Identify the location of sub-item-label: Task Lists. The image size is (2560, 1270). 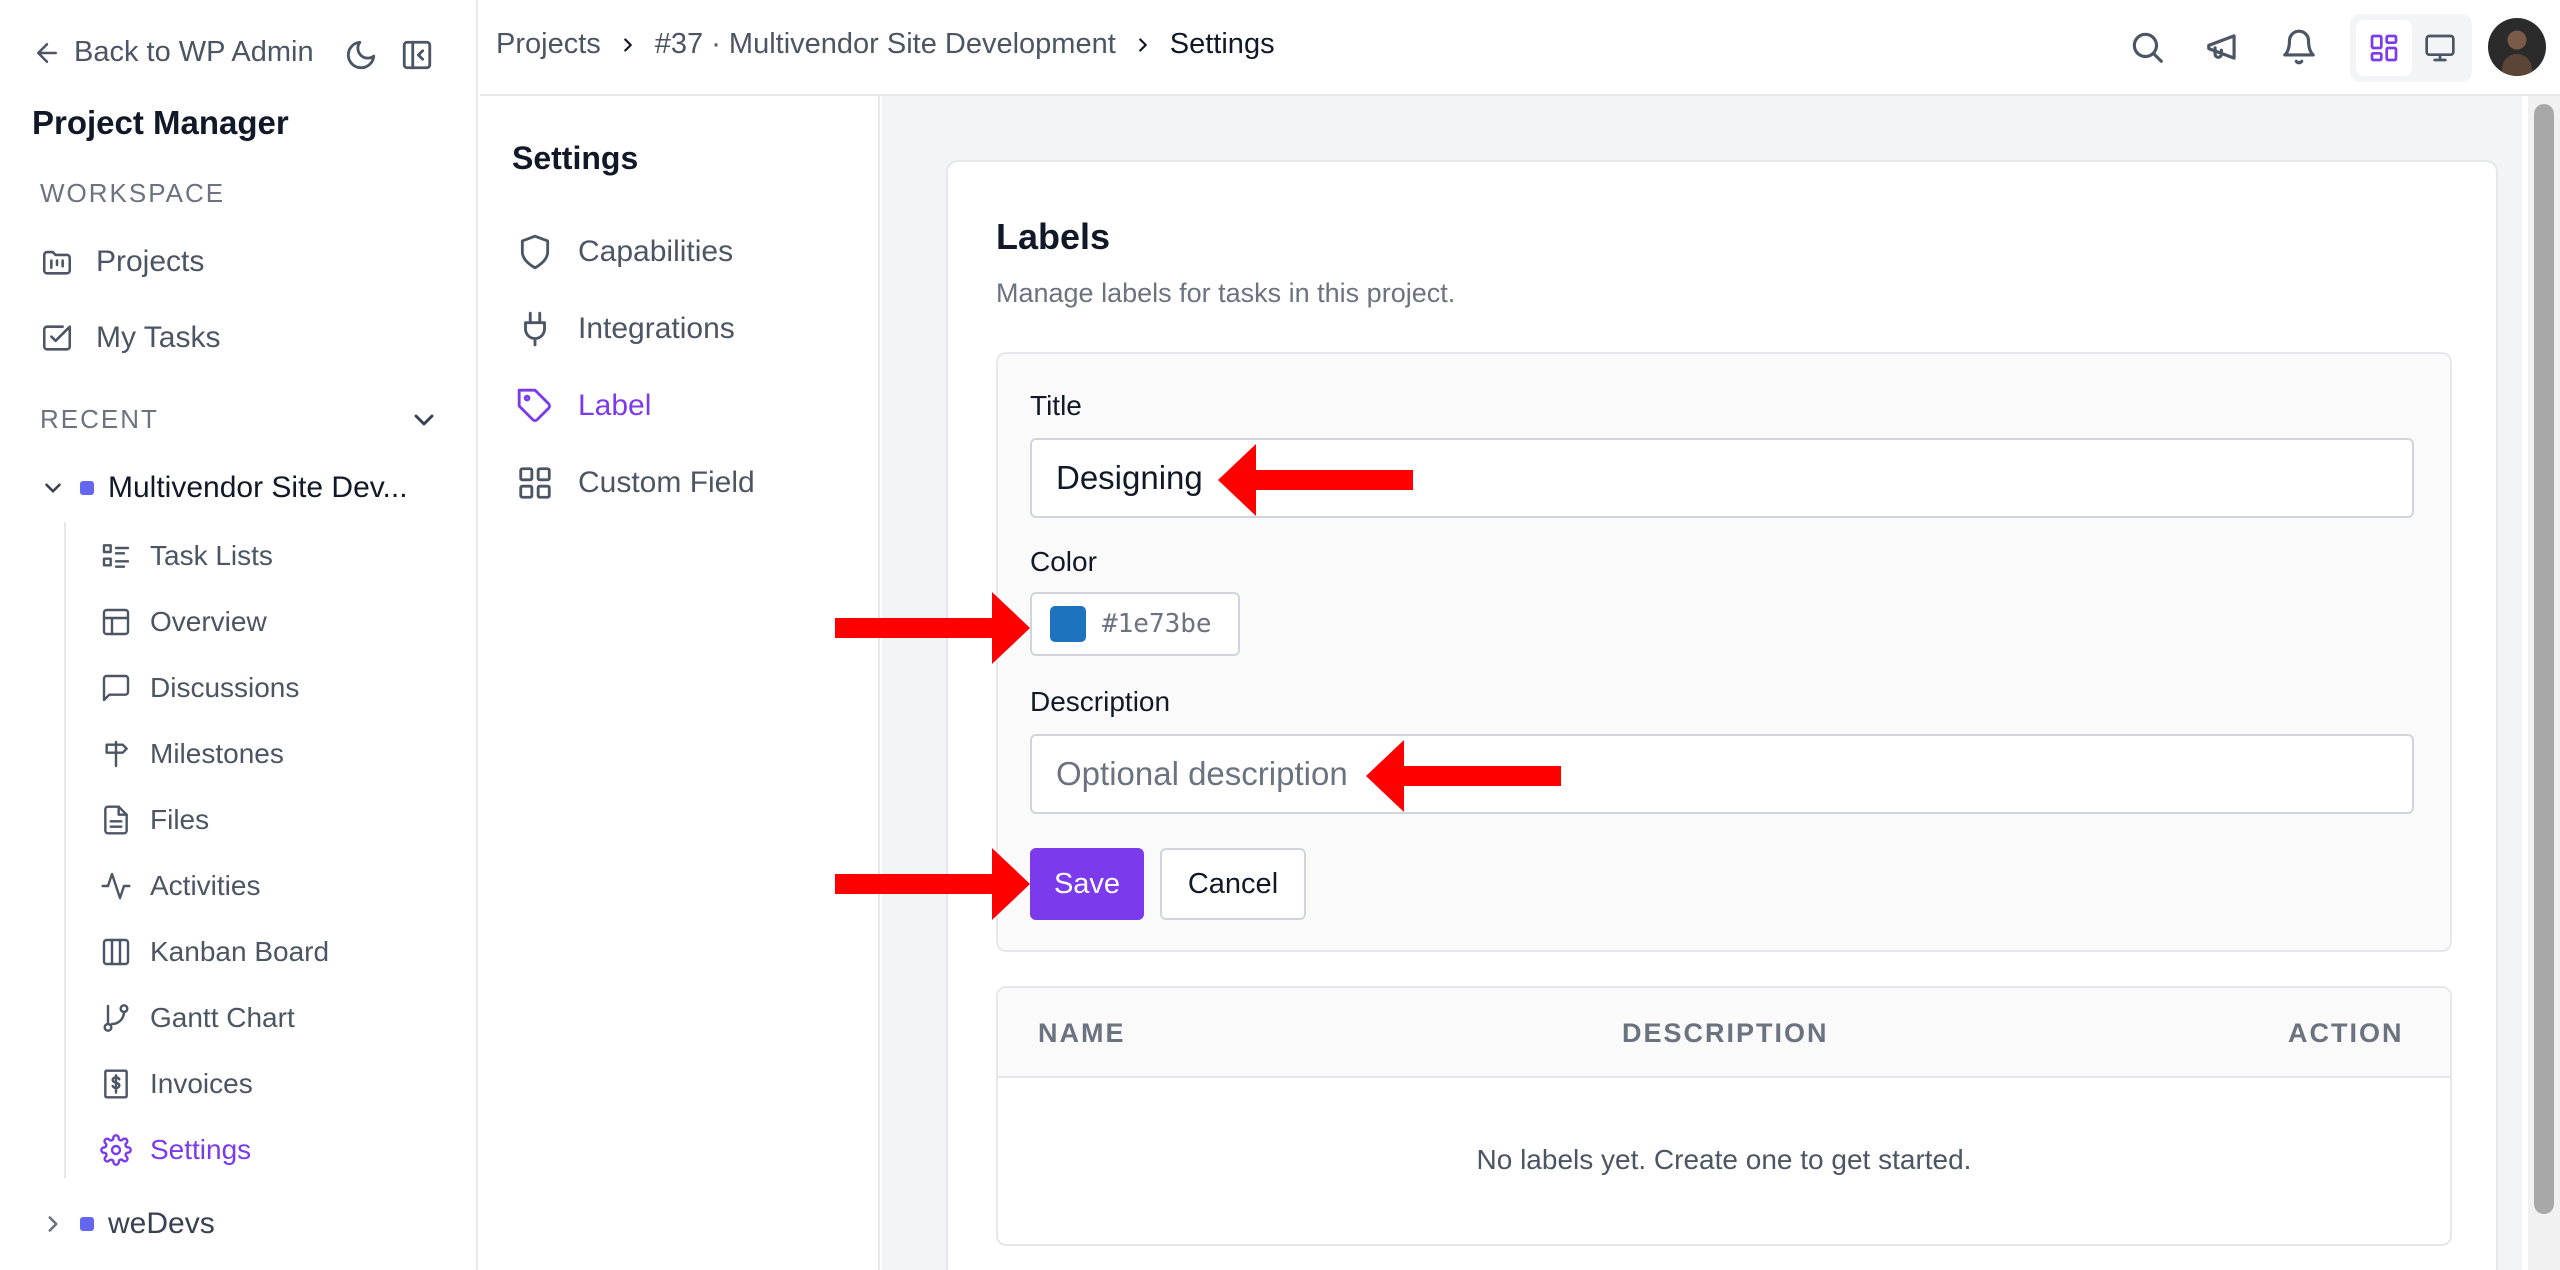
(211, 555).